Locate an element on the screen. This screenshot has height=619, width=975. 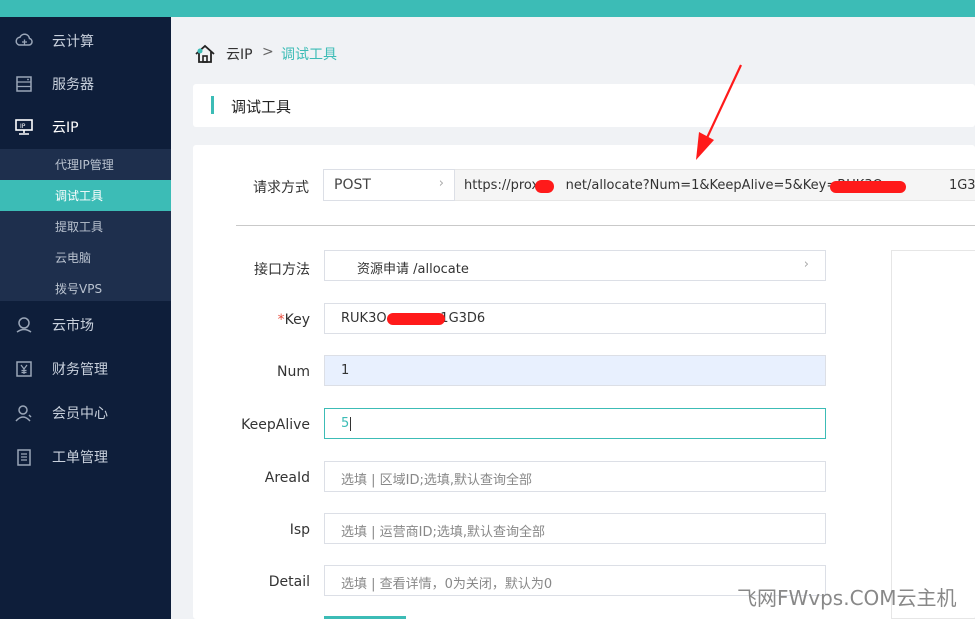
areaid-placeholder: 选填 | 区域ID;选填,默认查询全部 is located at coordinates (437, 480).